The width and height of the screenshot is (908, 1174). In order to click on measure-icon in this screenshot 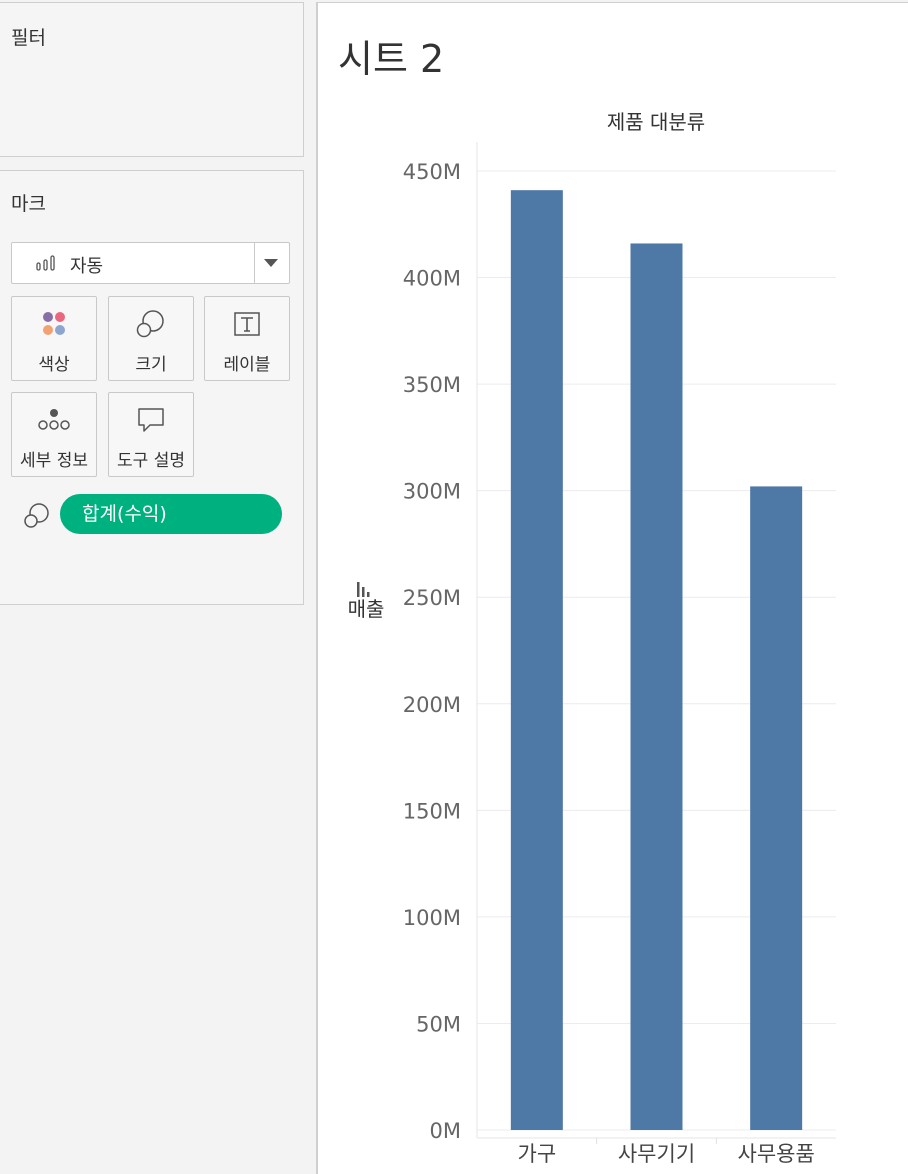, I will do `click(363, 589)`.